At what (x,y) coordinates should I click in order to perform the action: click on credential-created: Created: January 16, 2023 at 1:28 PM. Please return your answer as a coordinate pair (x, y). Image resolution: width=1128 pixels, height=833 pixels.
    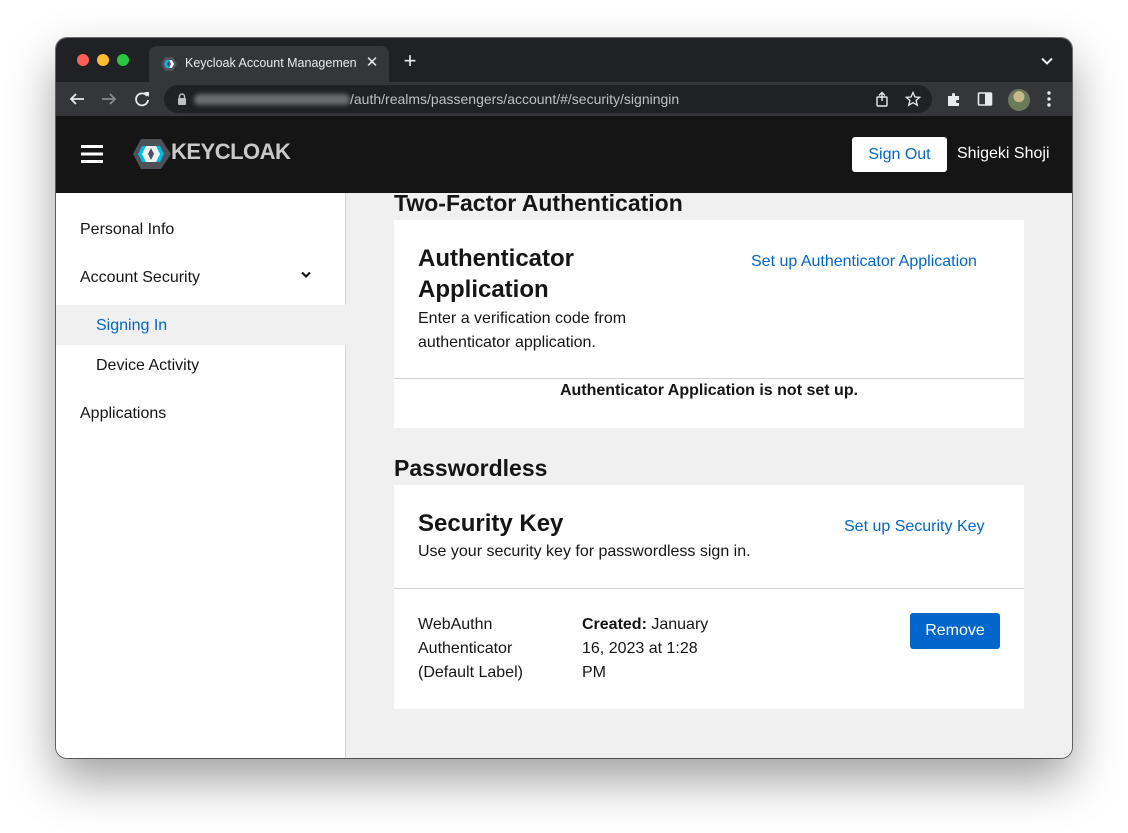
    Looking at the image, I should click on (652, 649).